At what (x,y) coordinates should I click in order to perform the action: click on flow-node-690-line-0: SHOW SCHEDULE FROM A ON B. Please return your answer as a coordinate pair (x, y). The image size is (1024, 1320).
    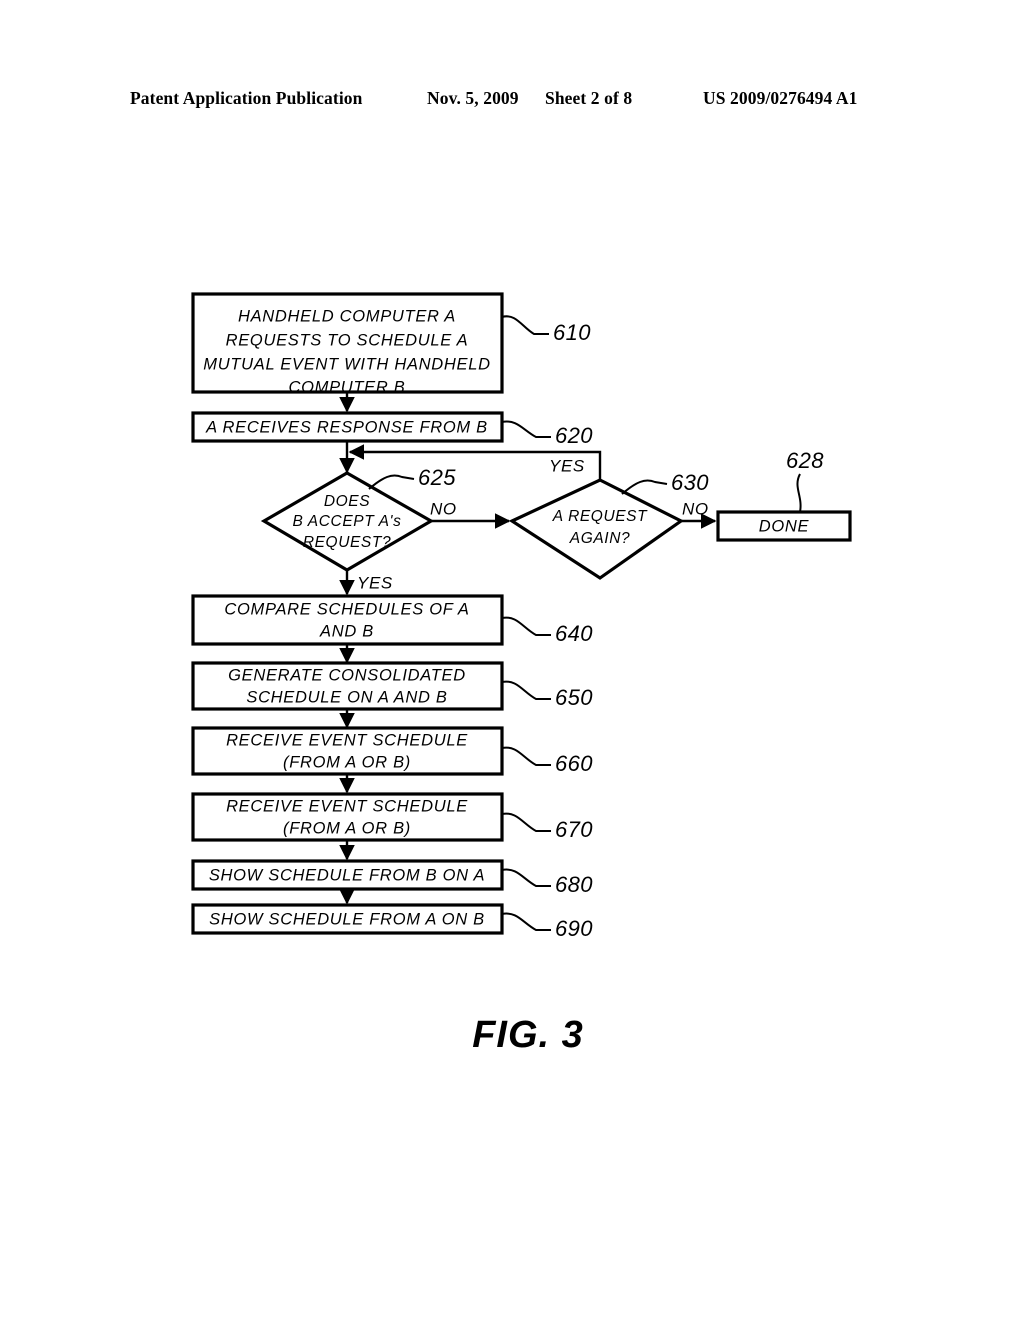
    Looking at the image, I should click on (347, 919).